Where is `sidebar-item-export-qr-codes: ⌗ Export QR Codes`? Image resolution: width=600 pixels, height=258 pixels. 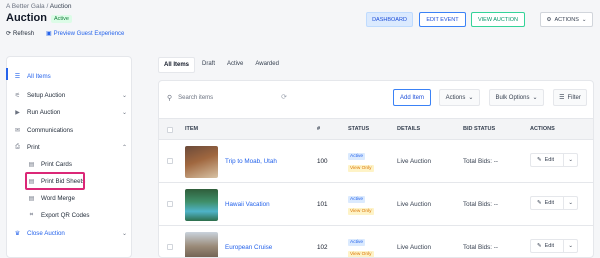 sidebar-item-export-qr-codes: ⌗ Export QR Codes is located at coordinates (77, 215).